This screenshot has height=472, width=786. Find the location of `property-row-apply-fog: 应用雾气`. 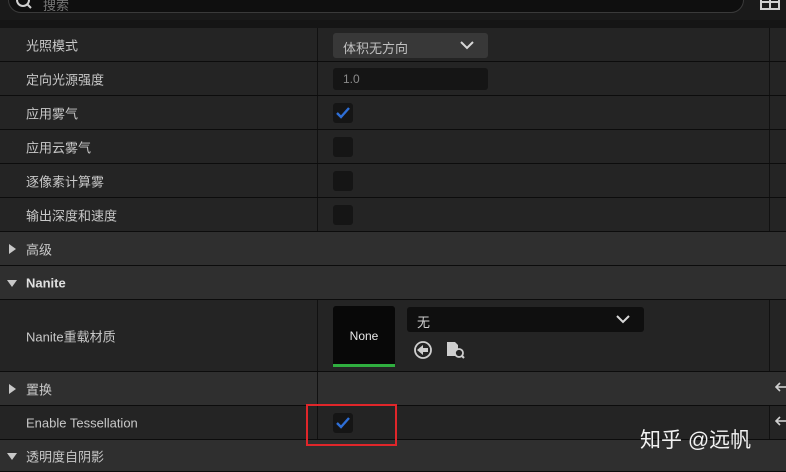

property-row-apply-fog: 应用雾气 is located at coordinates (393, 113).